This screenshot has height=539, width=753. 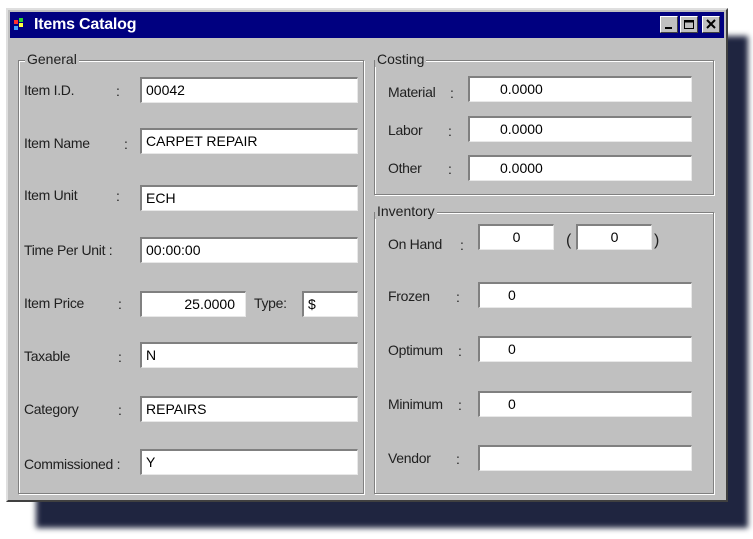 What do you see at coordinates (412, 92) in the screenshot?
I see `material-label: Material` at bounding box center [412, 92].